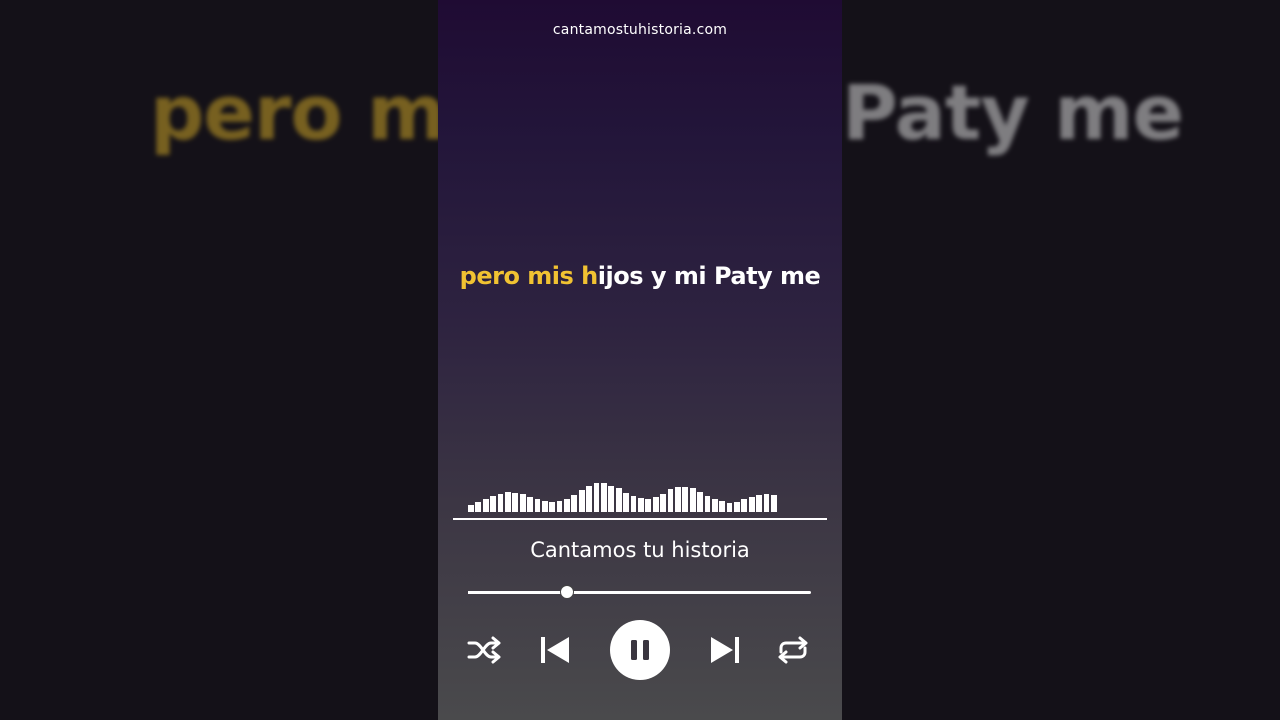 Image resolution: width=1280 pixels, height=720 pixels. I want to click on shuffle-icon, so click(484, 650).